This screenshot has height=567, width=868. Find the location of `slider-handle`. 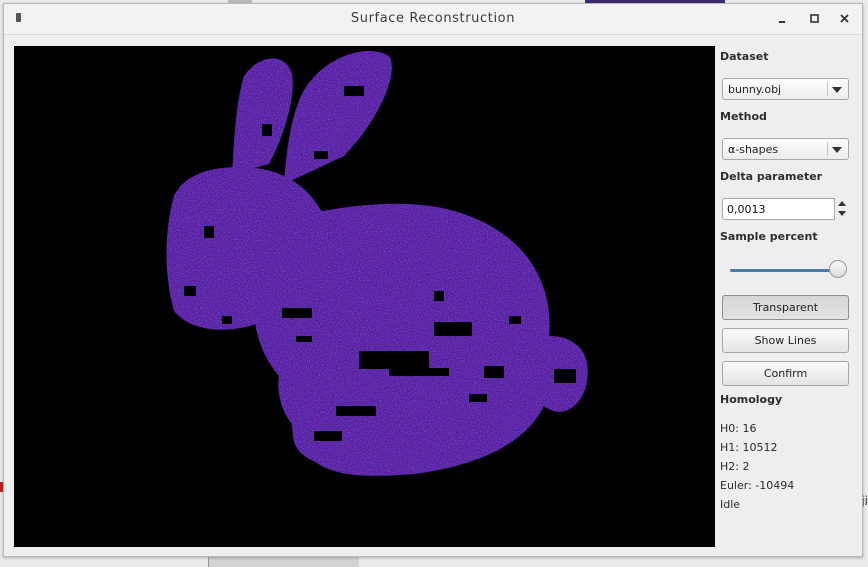

slider-handle is located at coordinates (838, 269).